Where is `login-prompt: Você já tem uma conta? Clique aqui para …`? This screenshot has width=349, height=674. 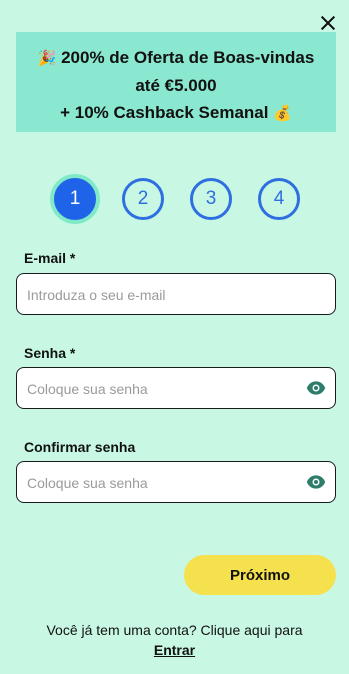
login-prompt: Você já tem uma conta? Clique aqui para … is located at coordinates (174, 640).